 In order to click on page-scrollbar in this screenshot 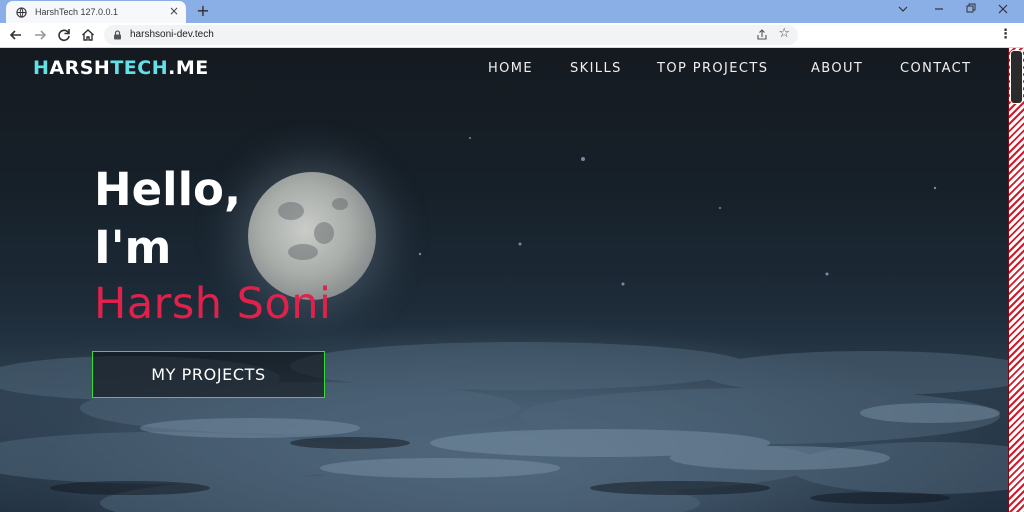, I will do `click(1016, 280)`.